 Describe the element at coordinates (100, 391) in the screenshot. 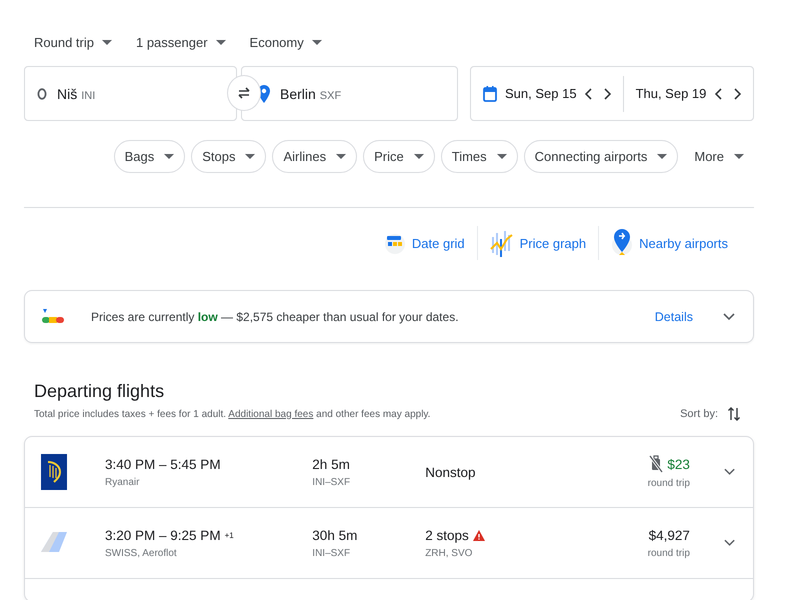

I see `section-heading: Departing flights` at that location.